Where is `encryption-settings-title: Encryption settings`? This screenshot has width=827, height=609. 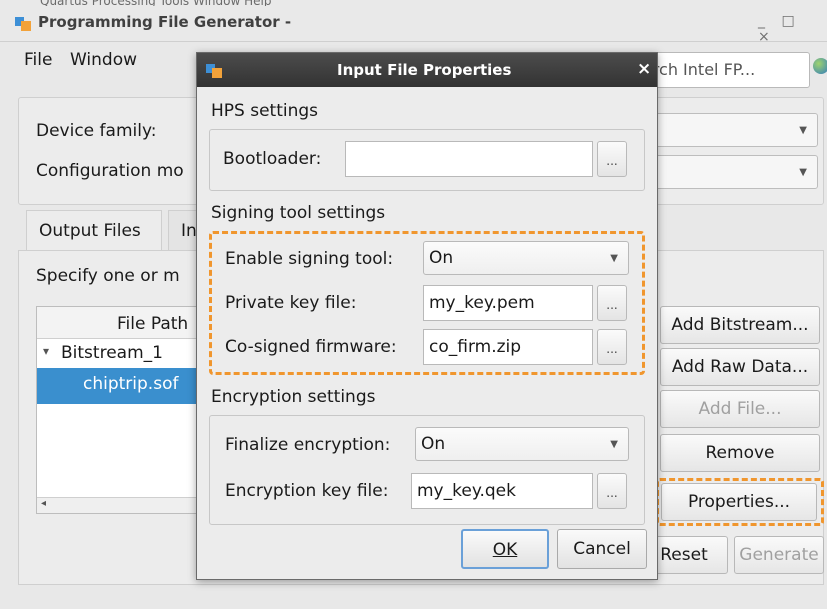
encryption-settings-title: Encryption settings is located at coordinates (293, 397).